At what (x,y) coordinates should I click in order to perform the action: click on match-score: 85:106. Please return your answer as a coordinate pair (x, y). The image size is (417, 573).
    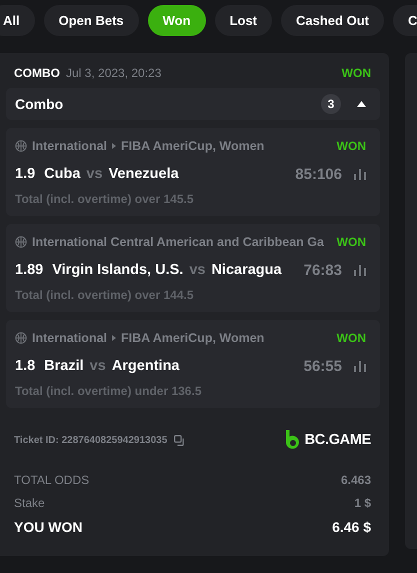
    Looking at the image, I should click on (318, 174).